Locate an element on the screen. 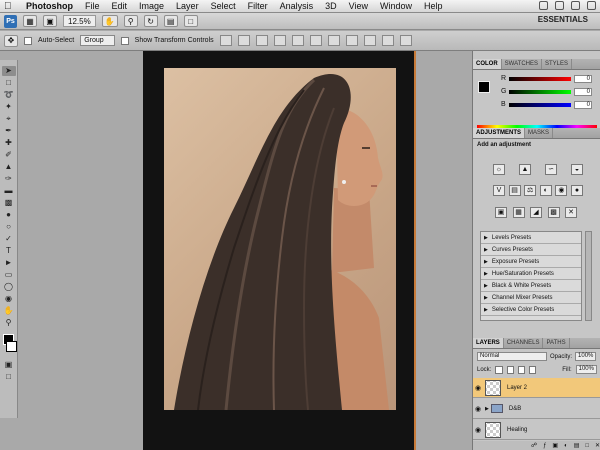  curves-icon: ∽ is located at coordinates (551, 169).